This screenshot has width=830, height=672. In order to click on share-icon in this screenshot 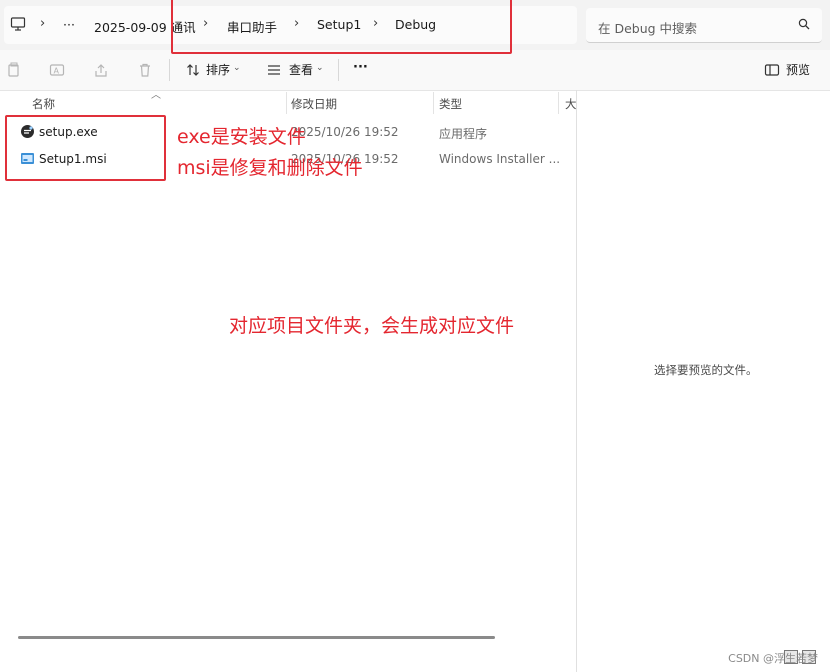, I will do `click(101, 70)`.